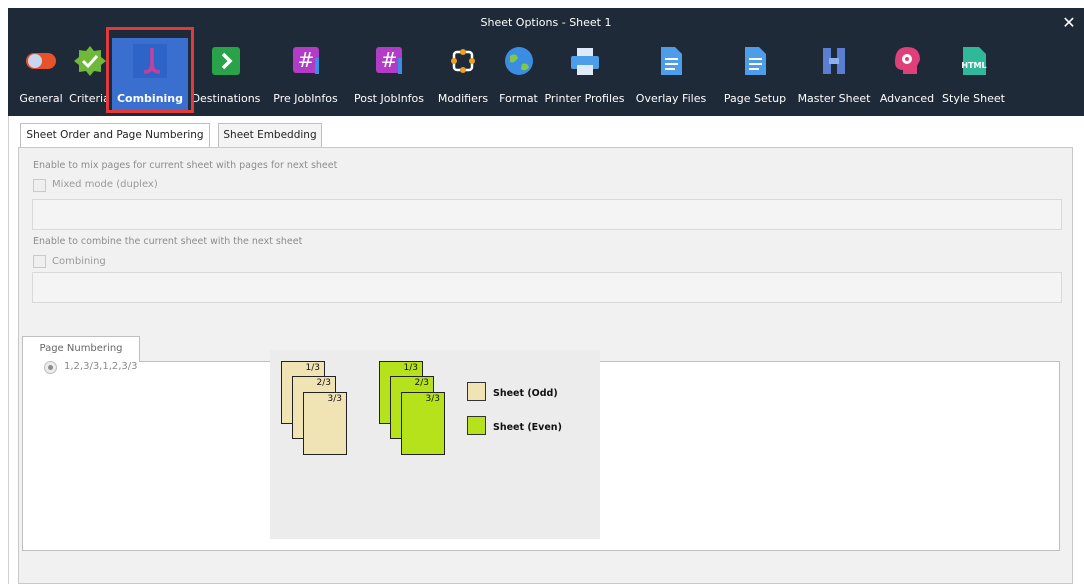  What do you see at coordinates (101, 366) in the screenshot?
I see `page-numbering-option-label: 1,2,3/3,1,2,3/3` at bounding box center [101, 366].